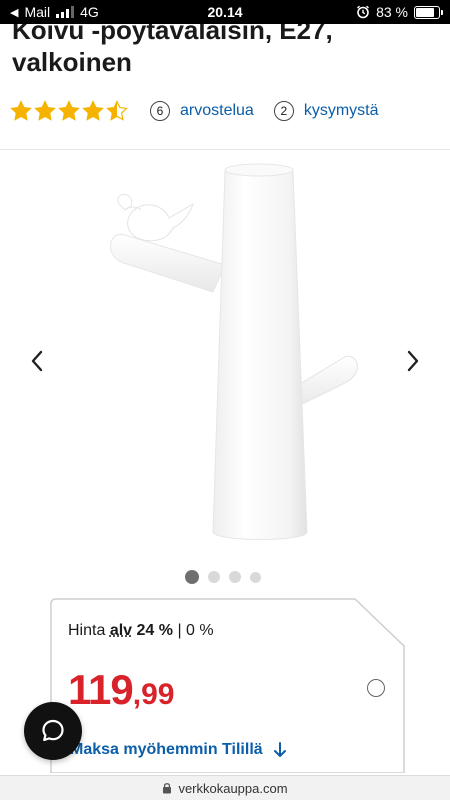 This screenshot has height=800, width=450. I want to click on pay-later-link: Maksa myöhemmin Tilillä, so click(178, 750).